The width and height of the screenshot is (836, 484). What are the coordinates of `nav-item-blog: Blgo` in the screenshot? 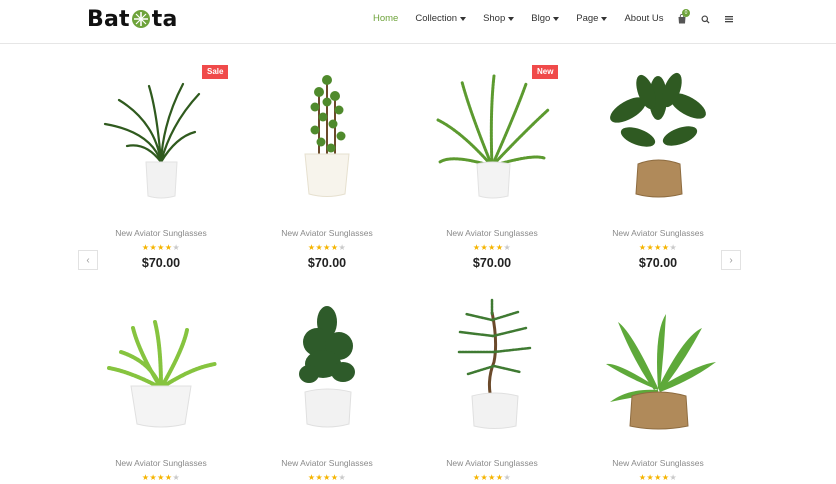 It's located at (545, 18).